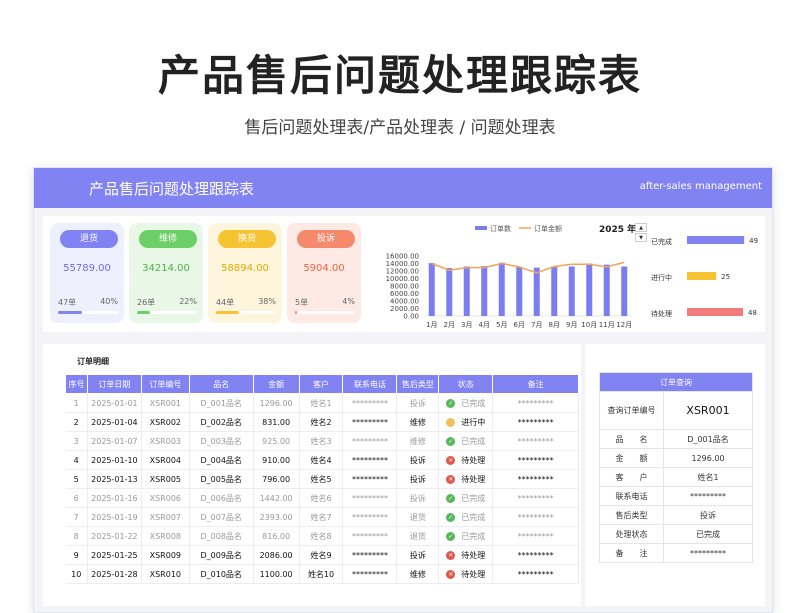 This screenshot has width=800, height=613. What do you see at coordinates (431, 325) in the screenshot?
I see `x-tick-label: 1月` at bounding box center [431, 325].